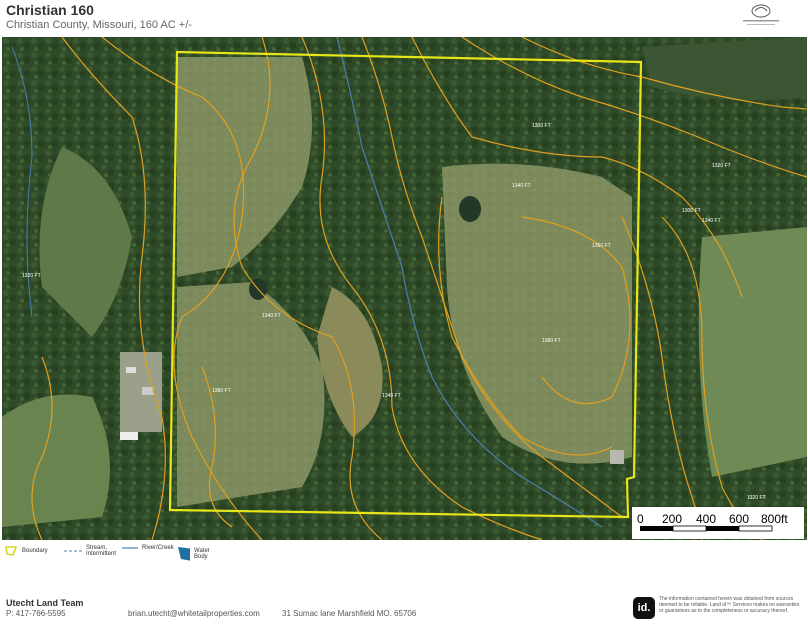 The width and height of the screenshot is (808, 624). I want to click on legend-label: River/Creek, so click(158, 548).